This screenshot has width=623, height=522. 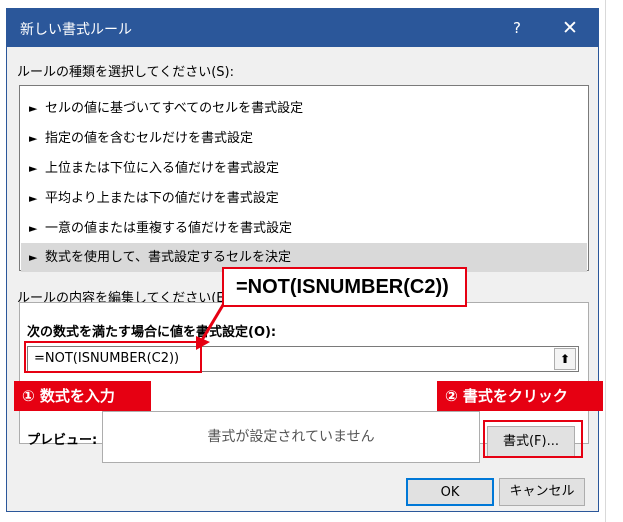 I want to click on step1-label: ① 数式を入力, so click(x=82, y=396).